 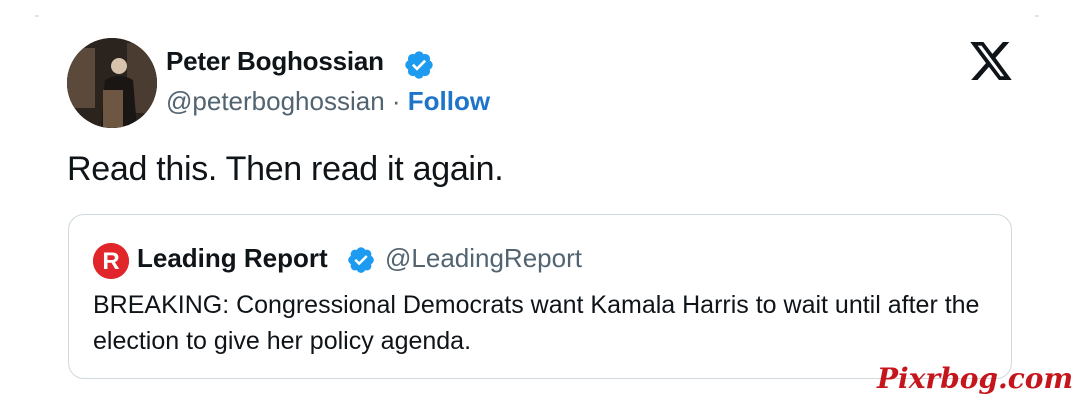 I want to click on author-handle-line: @peterboghossian · Follow, so click(x=328, y=101).